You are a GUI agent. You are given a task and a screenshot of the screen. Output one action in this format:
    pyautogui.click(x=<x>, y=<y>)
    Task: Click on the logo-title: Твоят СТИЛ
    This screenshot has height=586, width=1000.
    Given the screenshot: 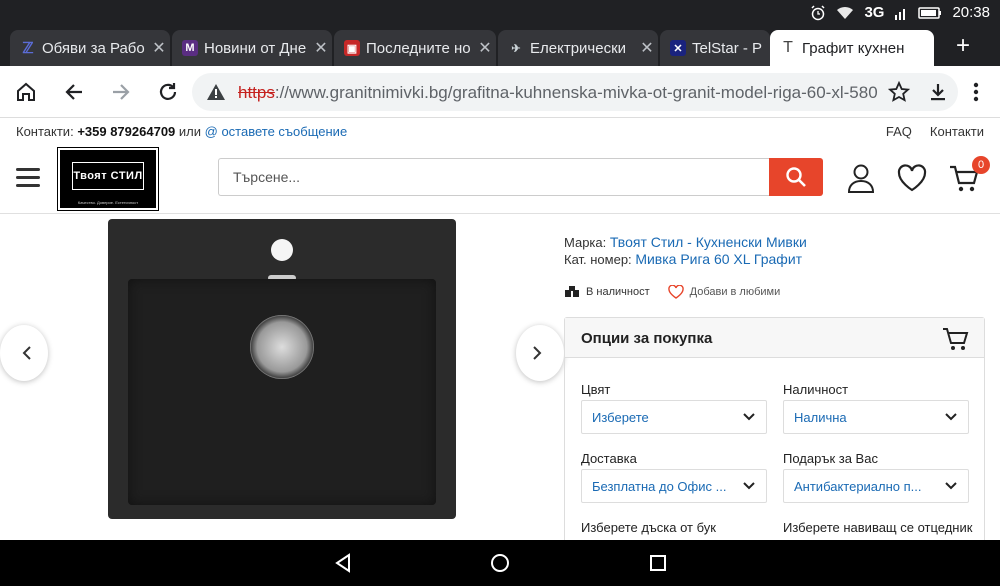 What is the action you would take?
    pyautogui.click(x=108, y=176)
    